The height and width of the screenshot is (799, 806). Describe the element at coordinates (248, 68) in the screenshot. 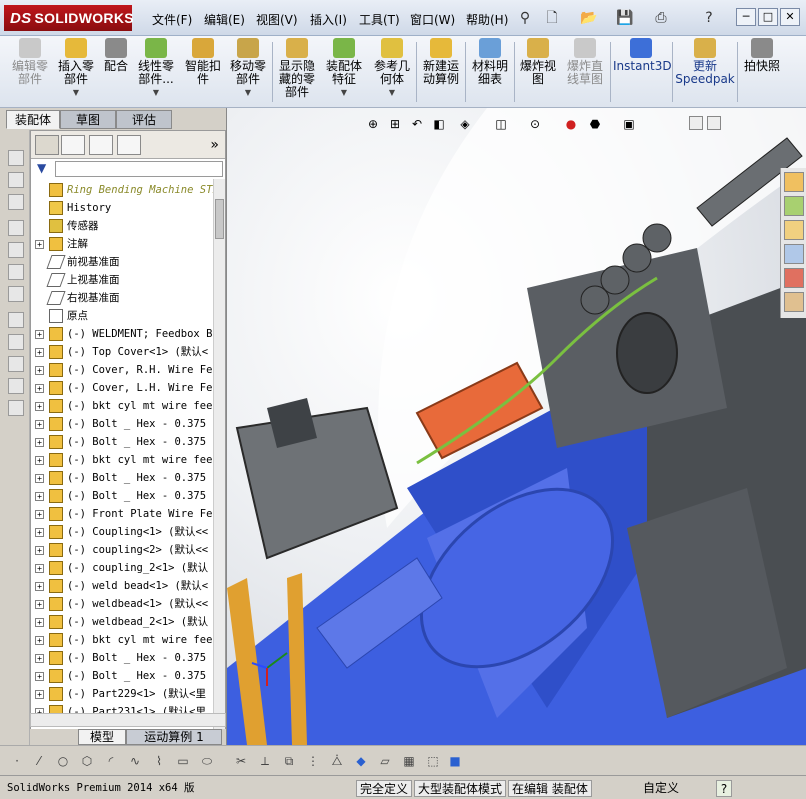

I see `move-component-button: 移动零 部件 ▼` at that location.